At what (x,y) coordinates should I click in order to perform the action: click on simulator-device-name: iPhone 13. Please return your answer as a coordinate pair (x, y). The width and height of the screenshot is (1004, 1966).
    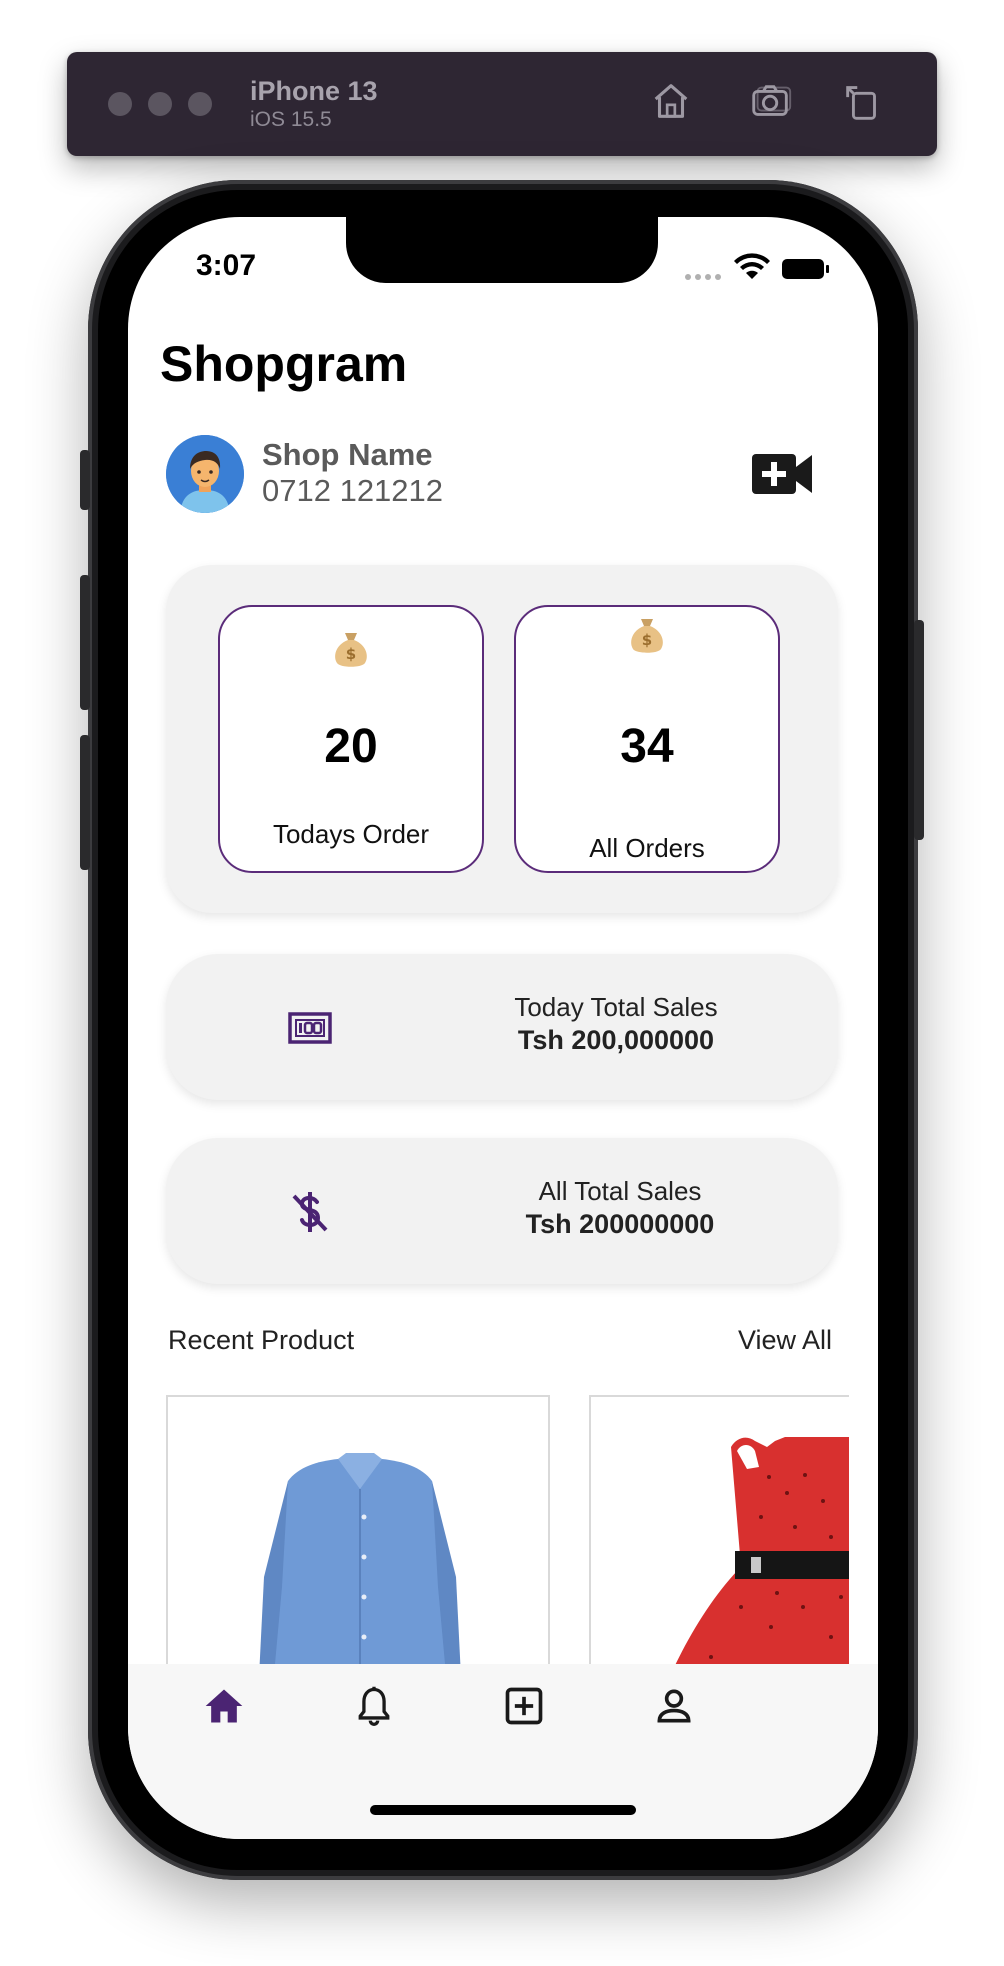
    Looking at the image, I should click on (314, 91).